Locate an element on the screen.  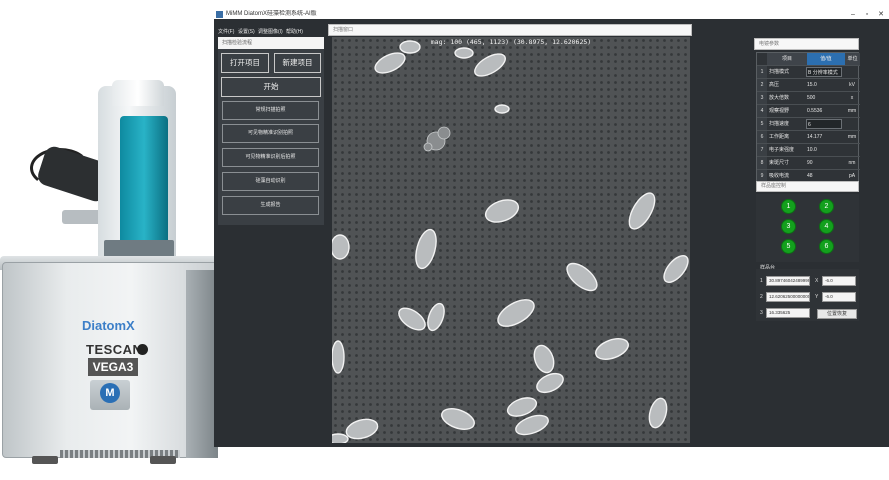
holder-position-5-button: 5 is located at coordinates (788, 246).